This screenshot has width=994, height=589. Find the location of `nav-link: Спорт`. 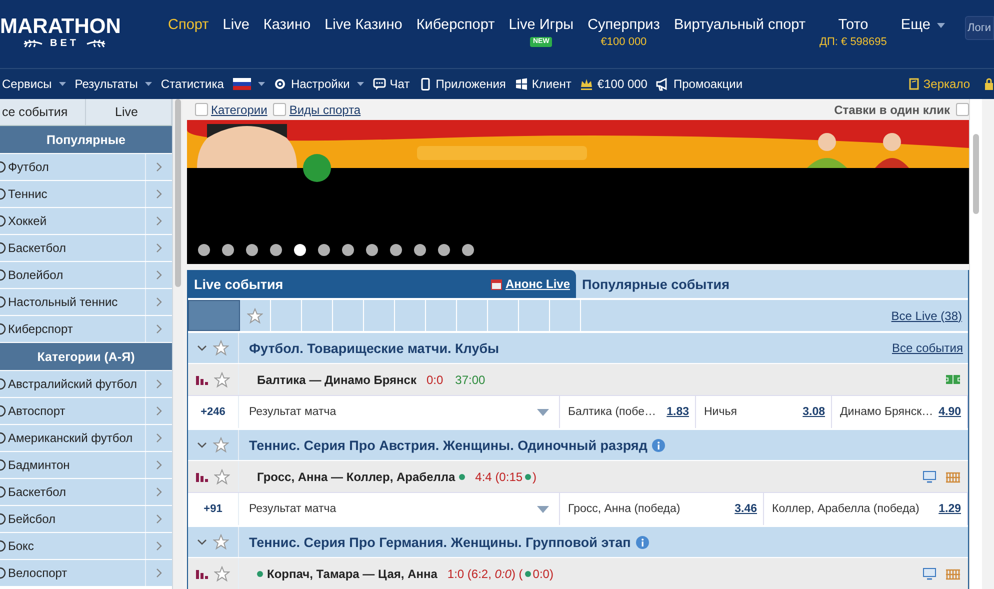

nav-link: Спорт is located at coordinates (188, 25).